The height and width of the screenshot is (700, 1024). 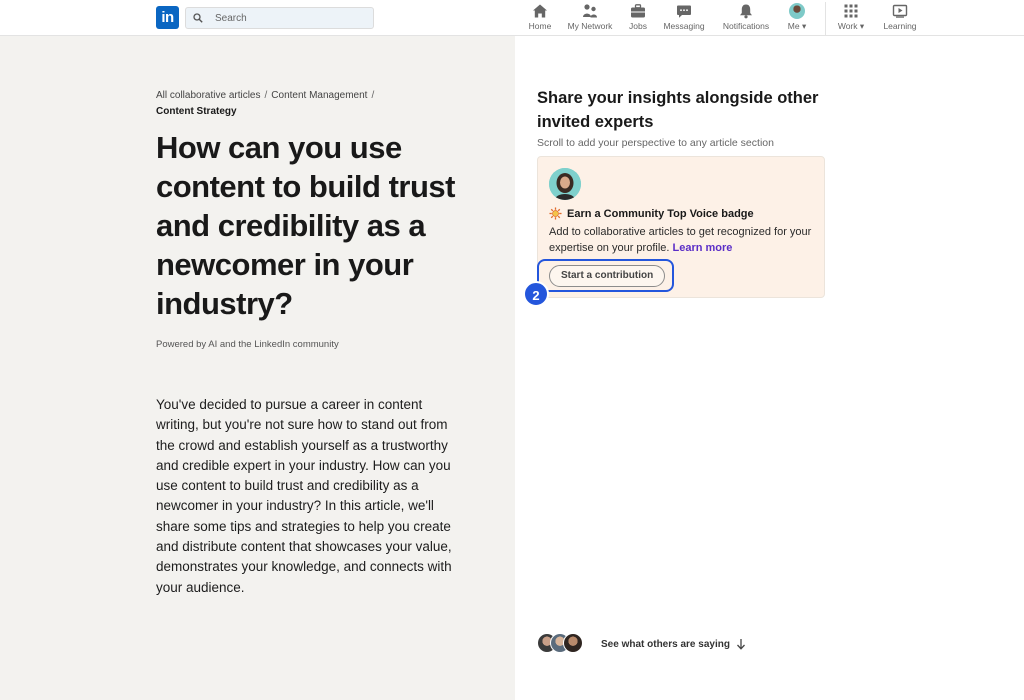 I want to click on briefcase-icon, so click(x=638, y=11).